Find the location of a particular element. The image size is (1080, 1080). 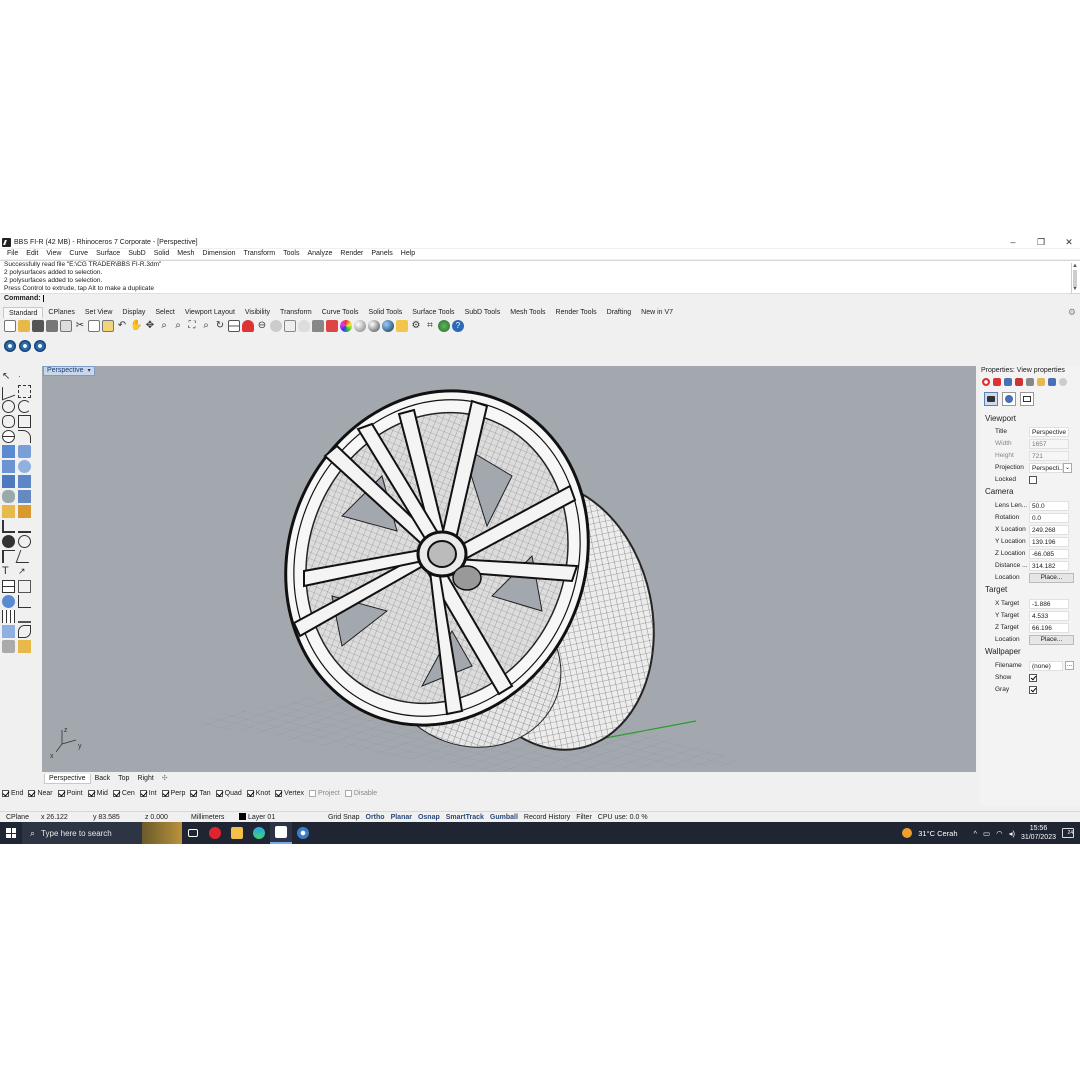

lights-tab-icon is located at coordinates (1030, 382).